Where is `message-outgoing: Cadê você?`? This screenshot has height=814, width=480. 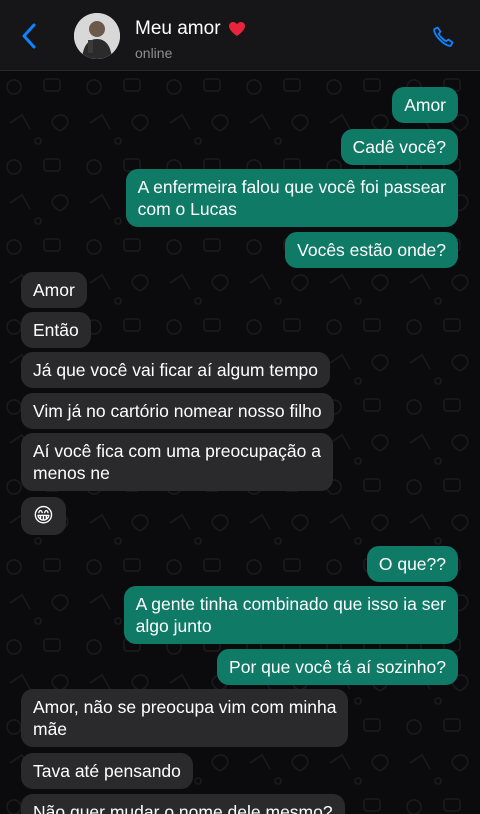 message-outgoing: Cadê você? is located at coordinates (399, 147).